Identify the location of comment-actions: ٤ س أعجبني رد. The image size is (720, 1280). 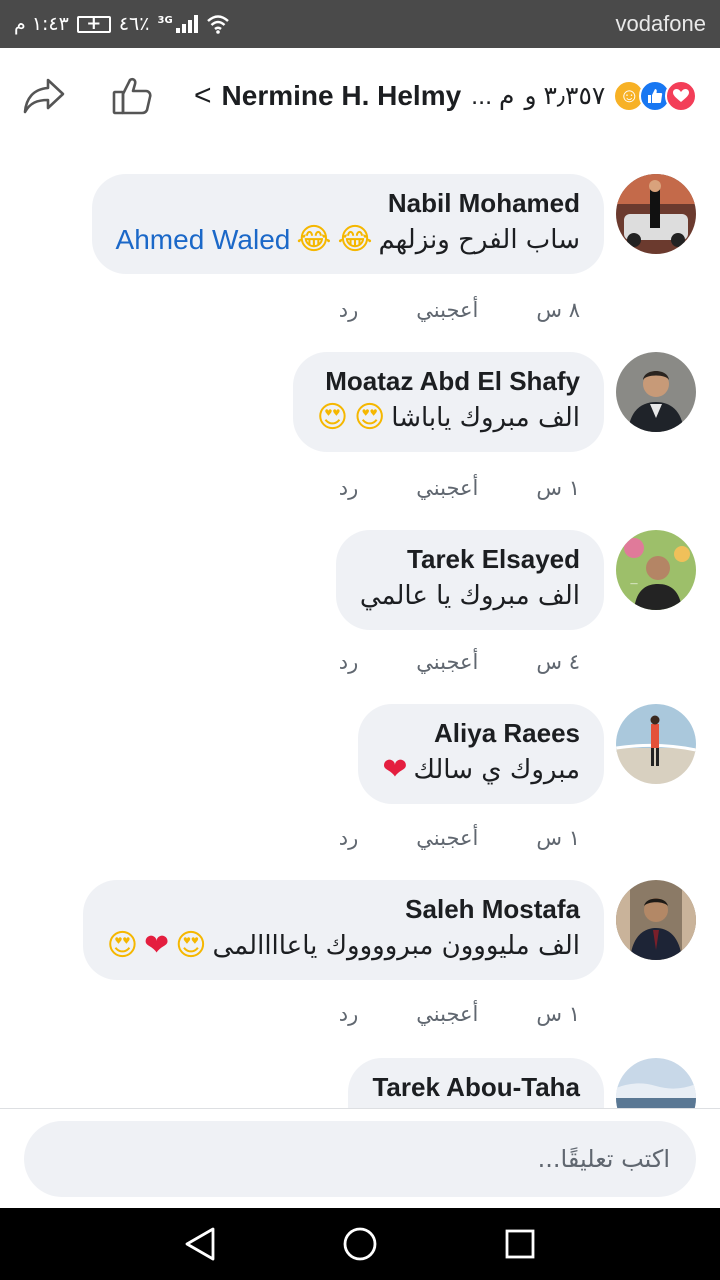
(459, 662).